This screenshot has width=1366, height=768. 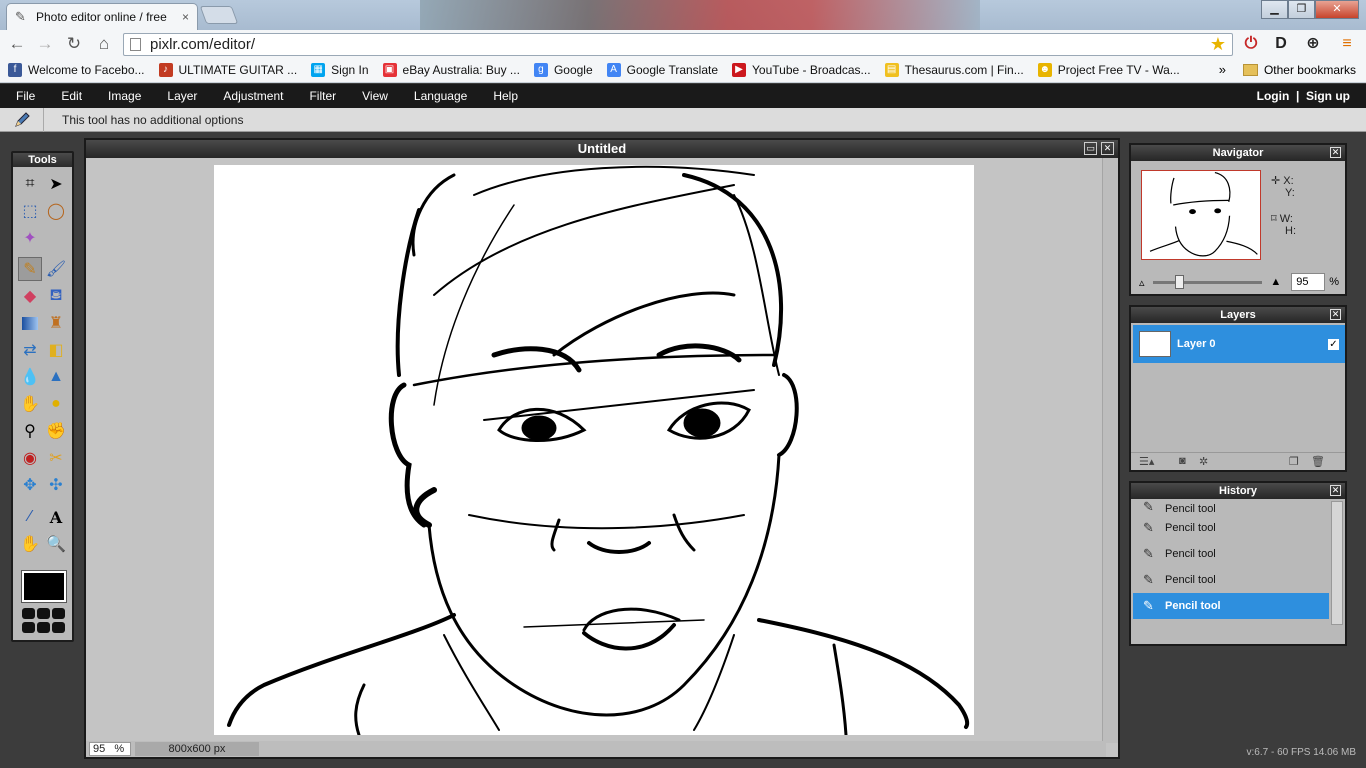 What do you see at coordinates (56, 517) in the screenshot?
I see `type-tool-icon: A` at bounding box center [56, 517].